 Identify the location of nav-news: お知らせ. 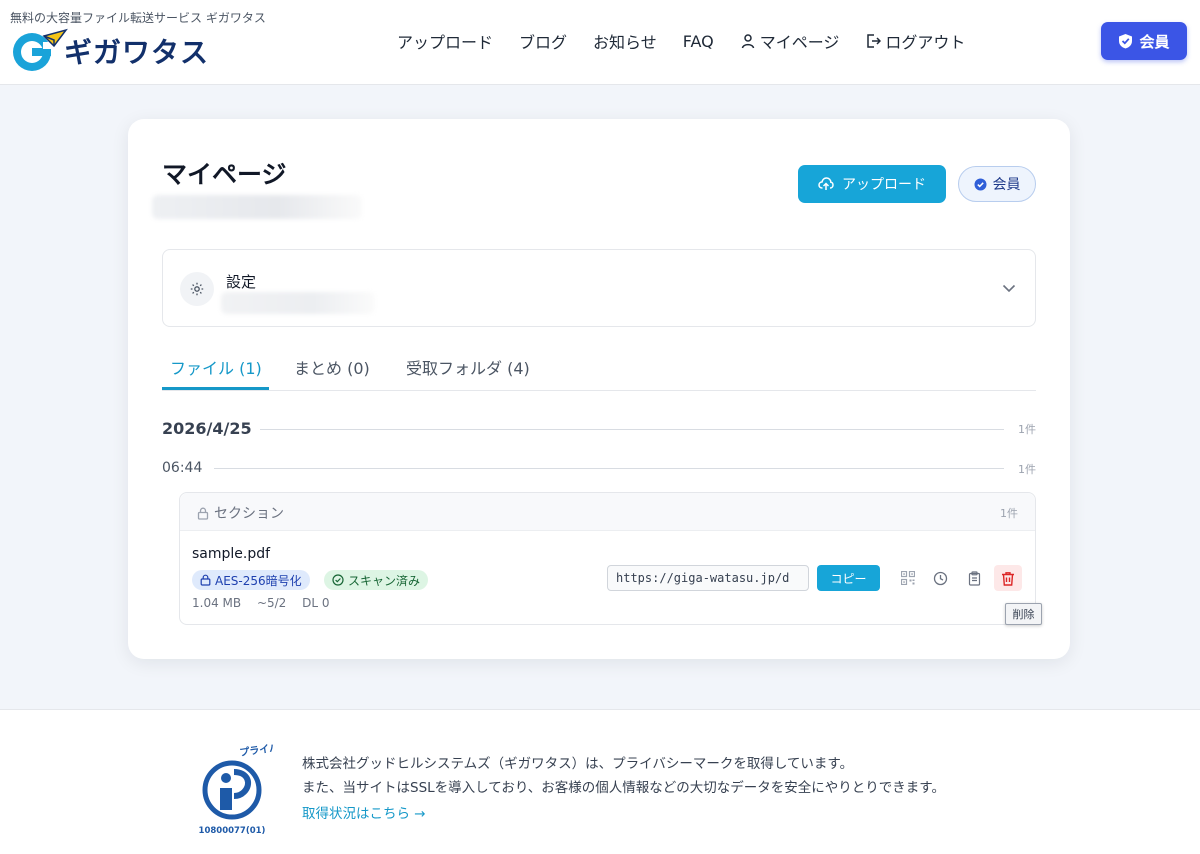
(625, 41).